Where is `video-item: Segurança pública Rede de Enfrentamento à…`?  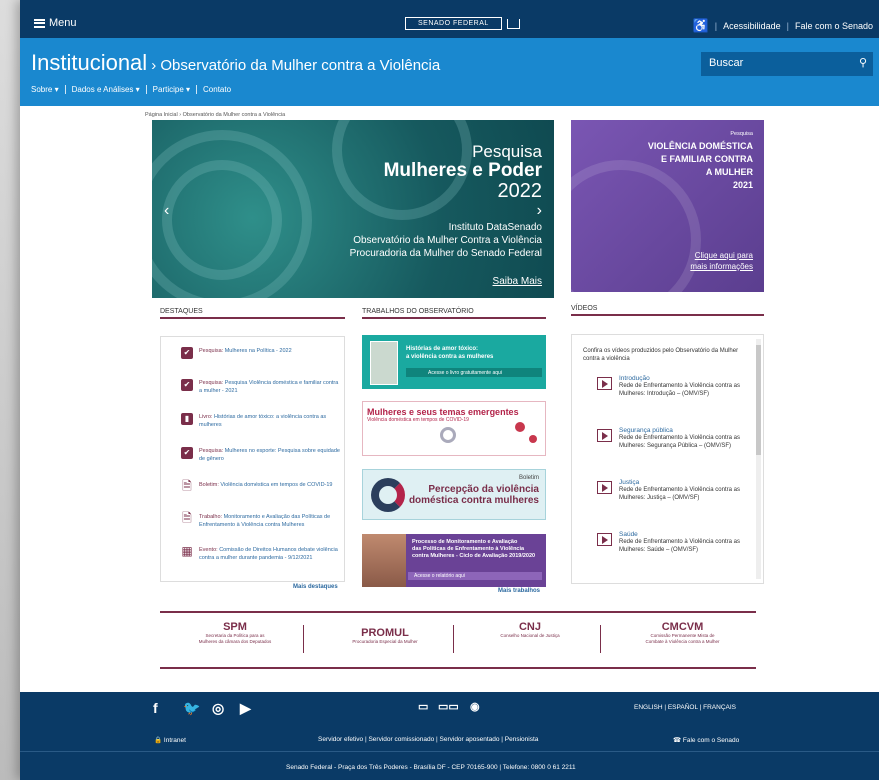 video-item: Segurança pública Rede de Enfrentamento à… is located at coordinates (672, 438).